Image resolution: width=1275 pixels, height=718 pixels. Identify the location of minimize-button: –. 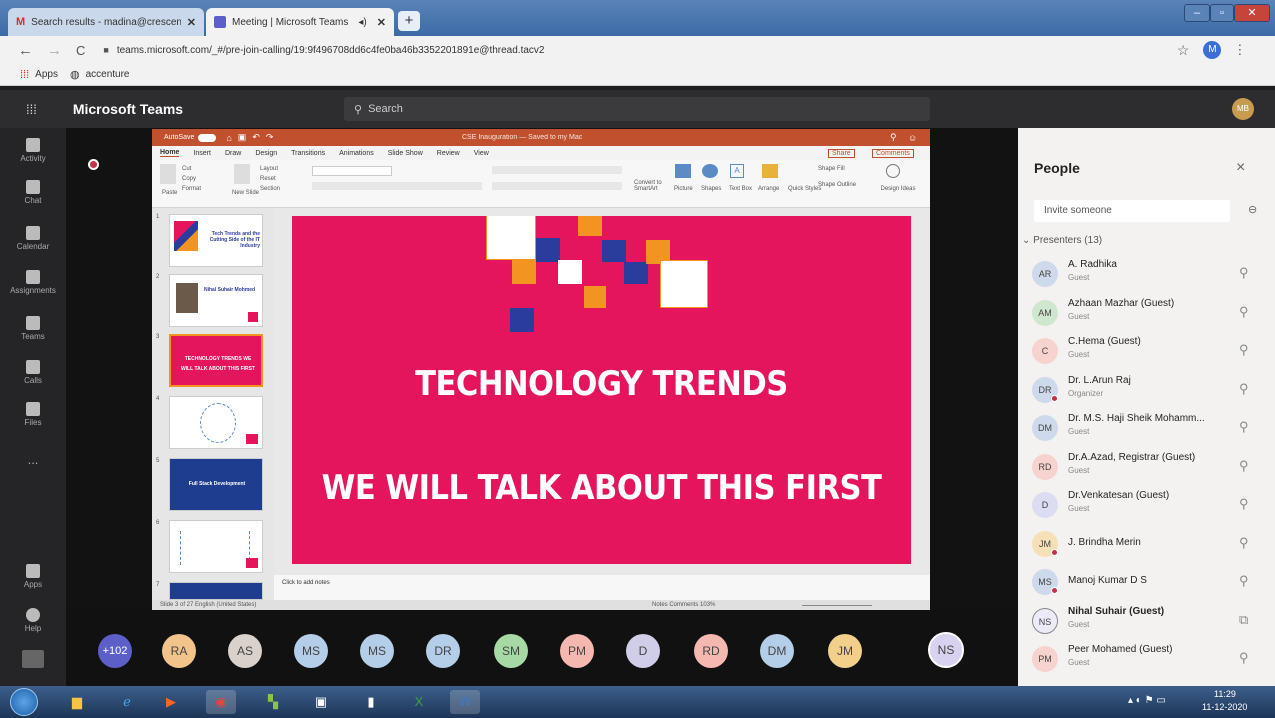
(1197, 13).